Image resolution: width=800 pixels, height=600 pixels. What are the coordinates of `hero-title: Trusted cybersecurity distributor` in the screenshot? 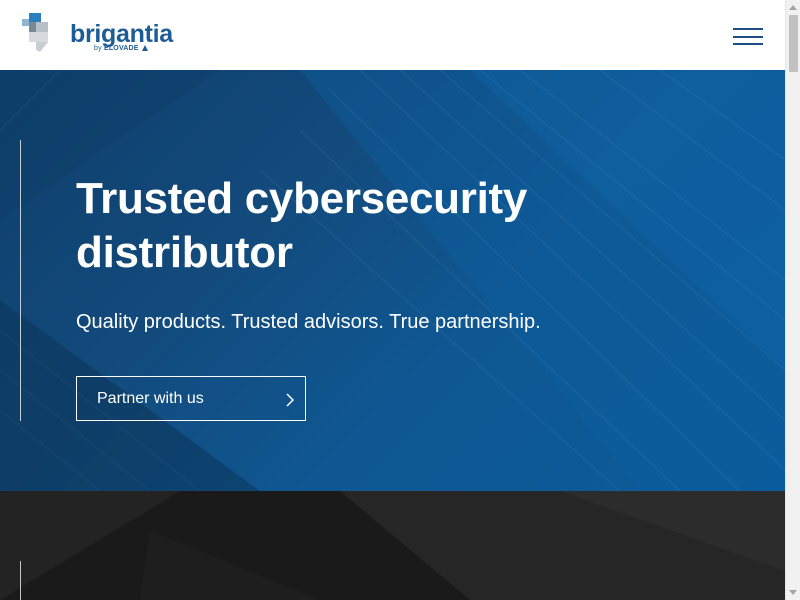 It's located at (302, 225).